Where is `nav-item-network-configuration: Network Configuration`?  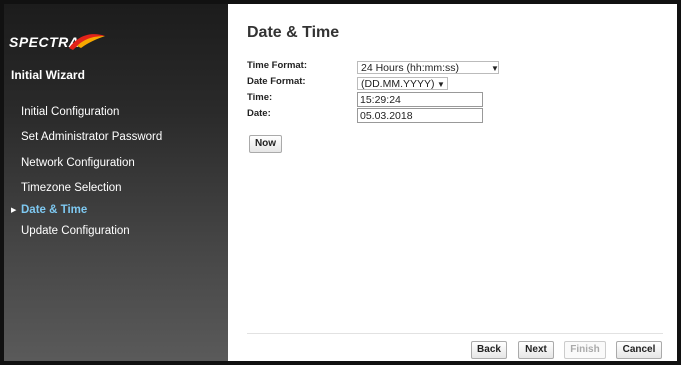
nav-item-network-configuration: Network Configuration is located at coordinates (78, 163).